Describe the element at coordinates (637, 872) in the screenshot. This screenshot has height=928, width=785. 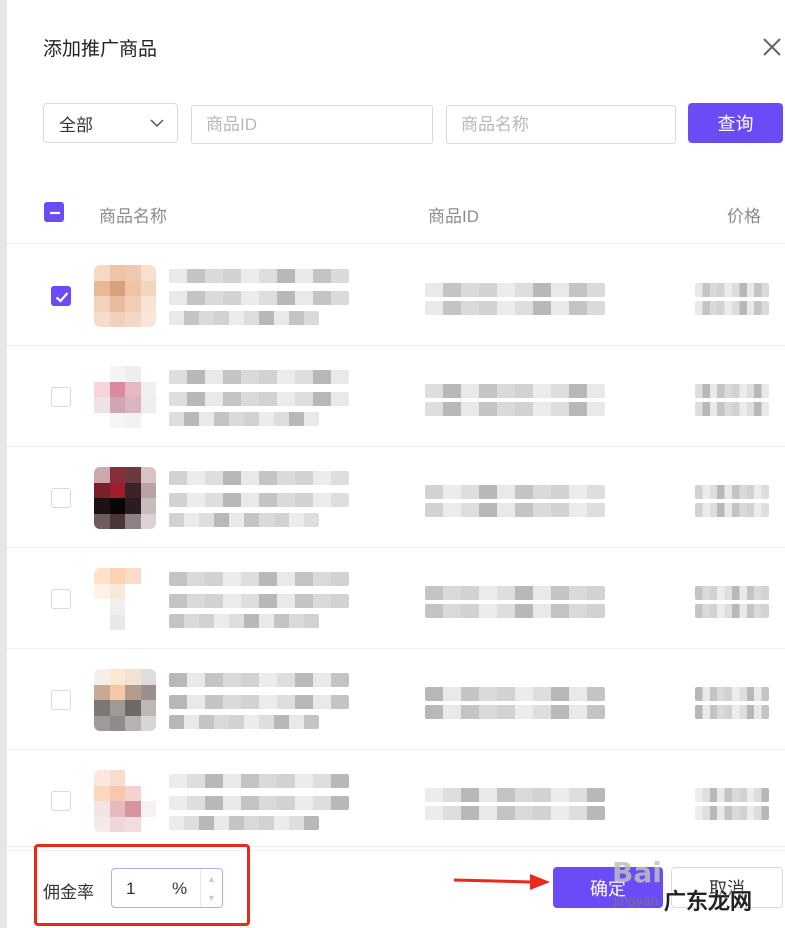
I see `watermark-brand: Bai` at that location.